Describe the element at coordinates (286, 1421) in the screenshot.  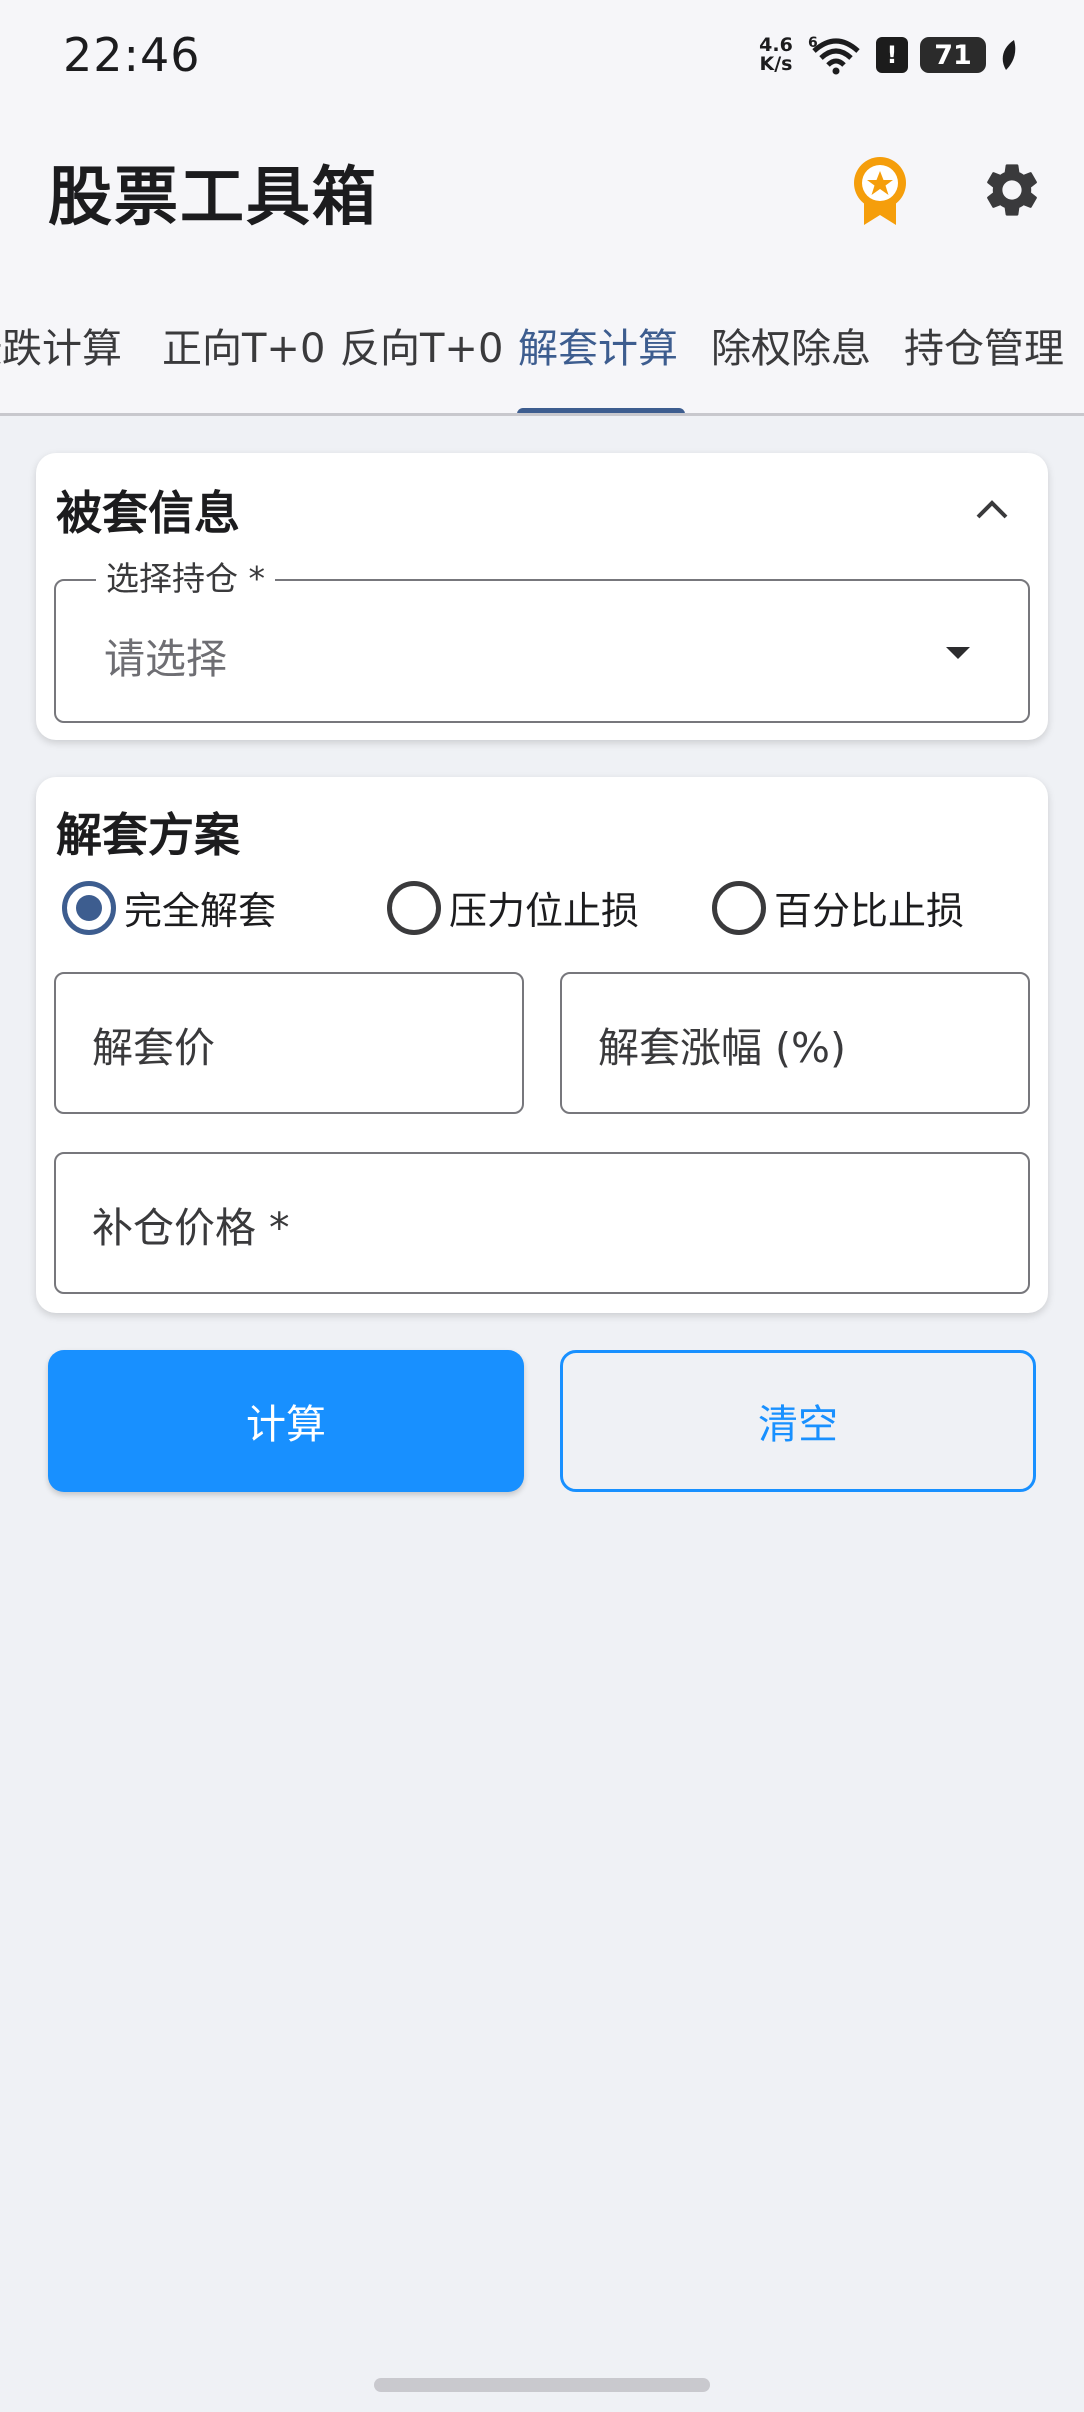
I see `calculate-button: 计算` at that location.